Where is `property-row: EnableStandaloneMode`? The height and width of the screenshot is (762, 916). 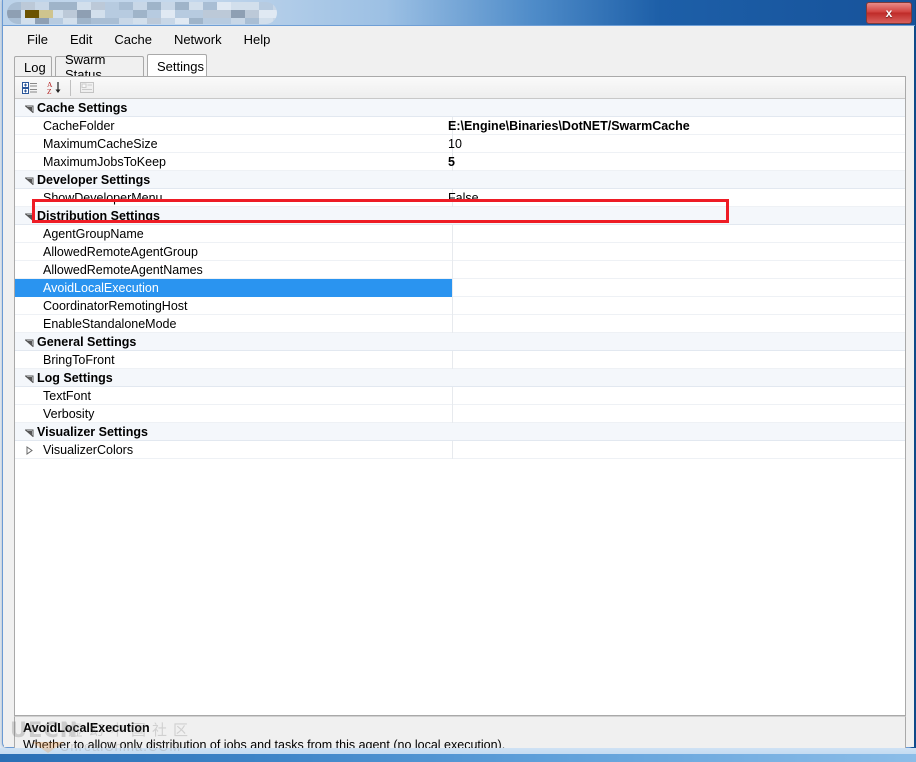 property-row: EnableStandaloneMode is located at coordinates (460, 324).